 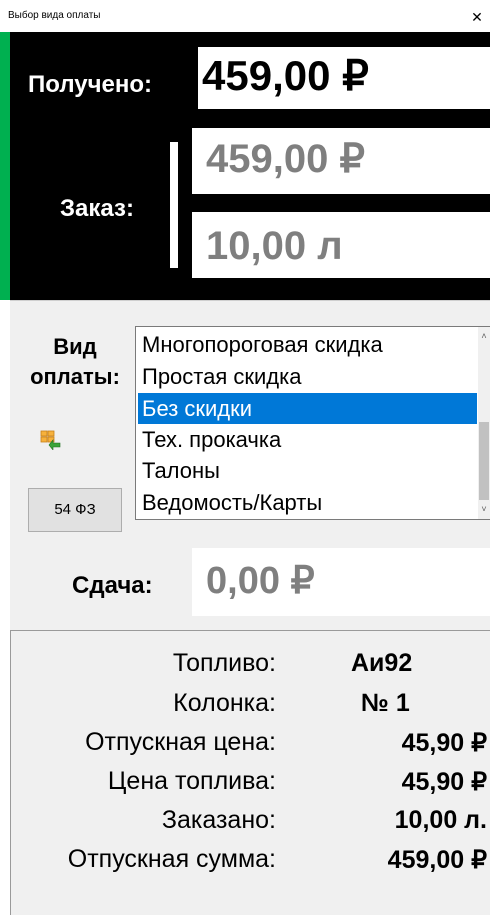 I want to click on order-bracket, so click(x=174, y=205).